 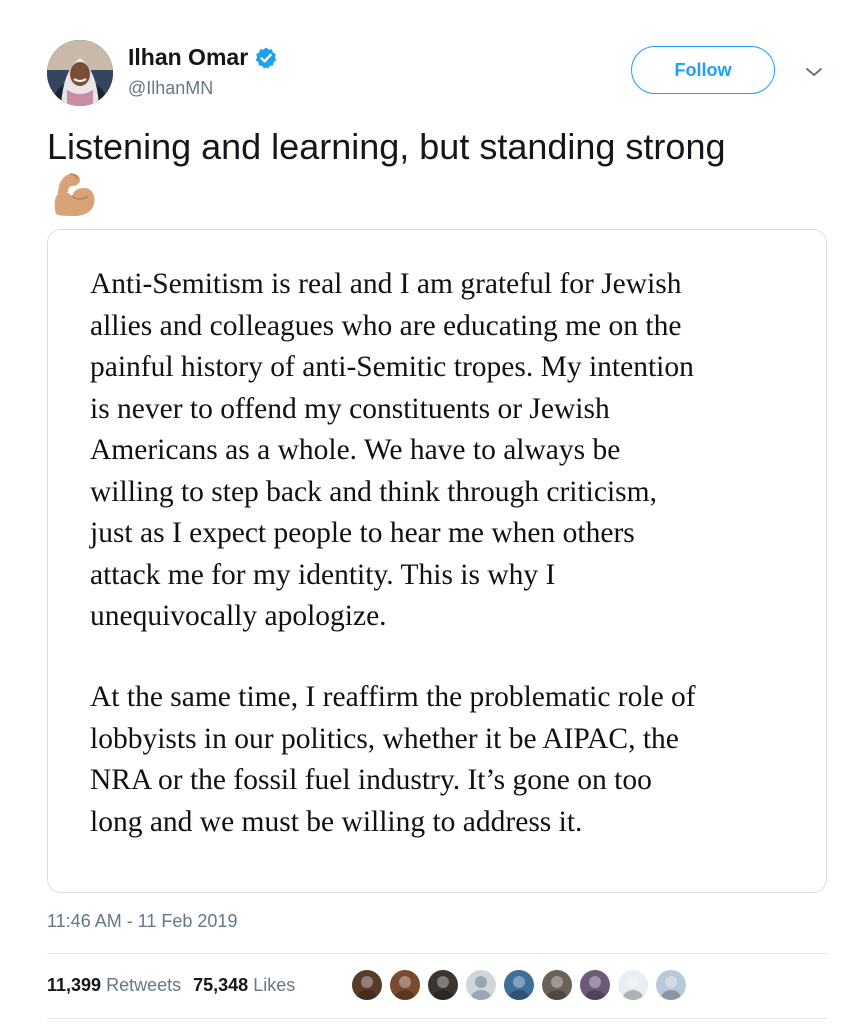 What do you see at coordinates (142, 921) in the screenshot?
I see `tweet-timestamp: 11:46 AM - 11 Feb 2019` at bounding box center [142, 921].